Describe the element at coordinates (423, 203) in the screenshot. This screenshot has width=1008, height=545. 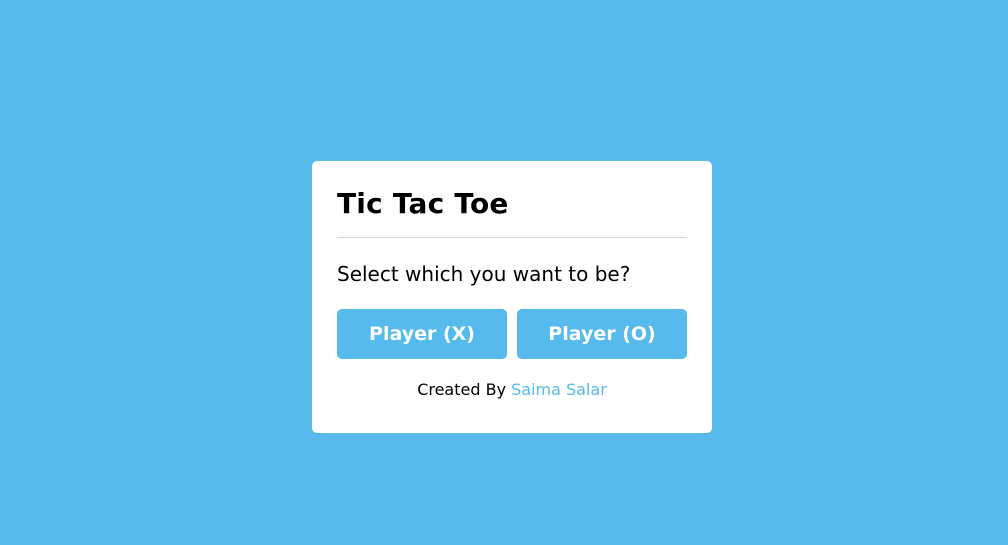
I see `game-title: Tic Tac Toe` at that location.